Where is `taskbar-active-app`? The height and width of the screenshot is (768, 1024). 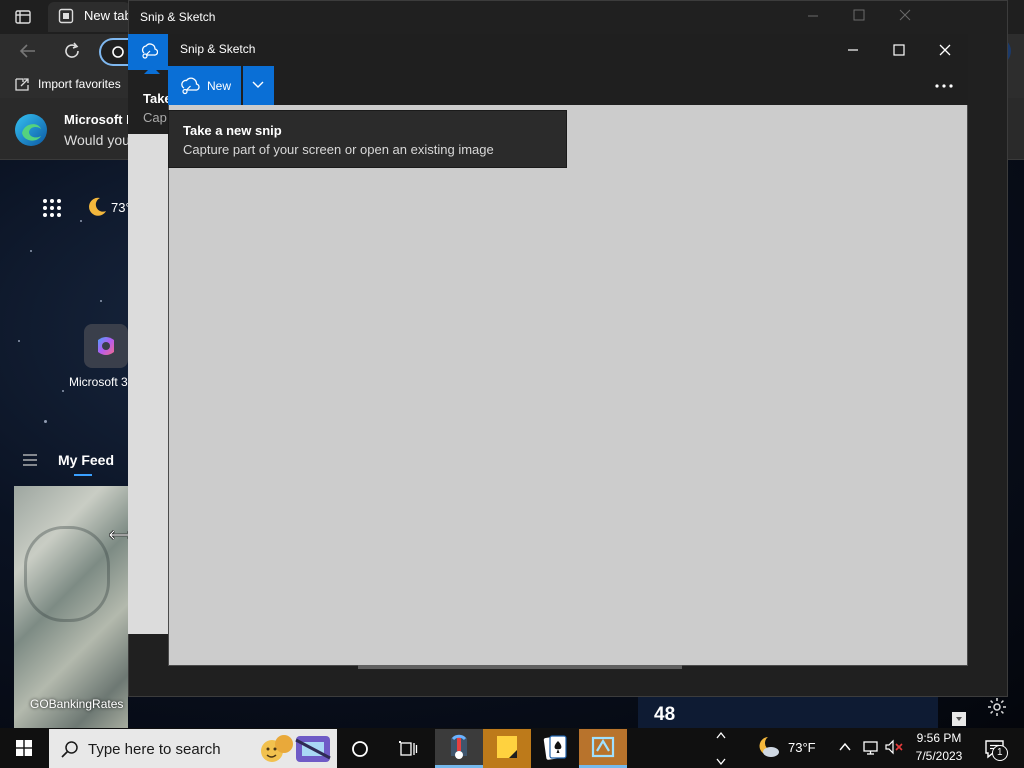
taskbar-active-app is located at coordinates (603, 748).